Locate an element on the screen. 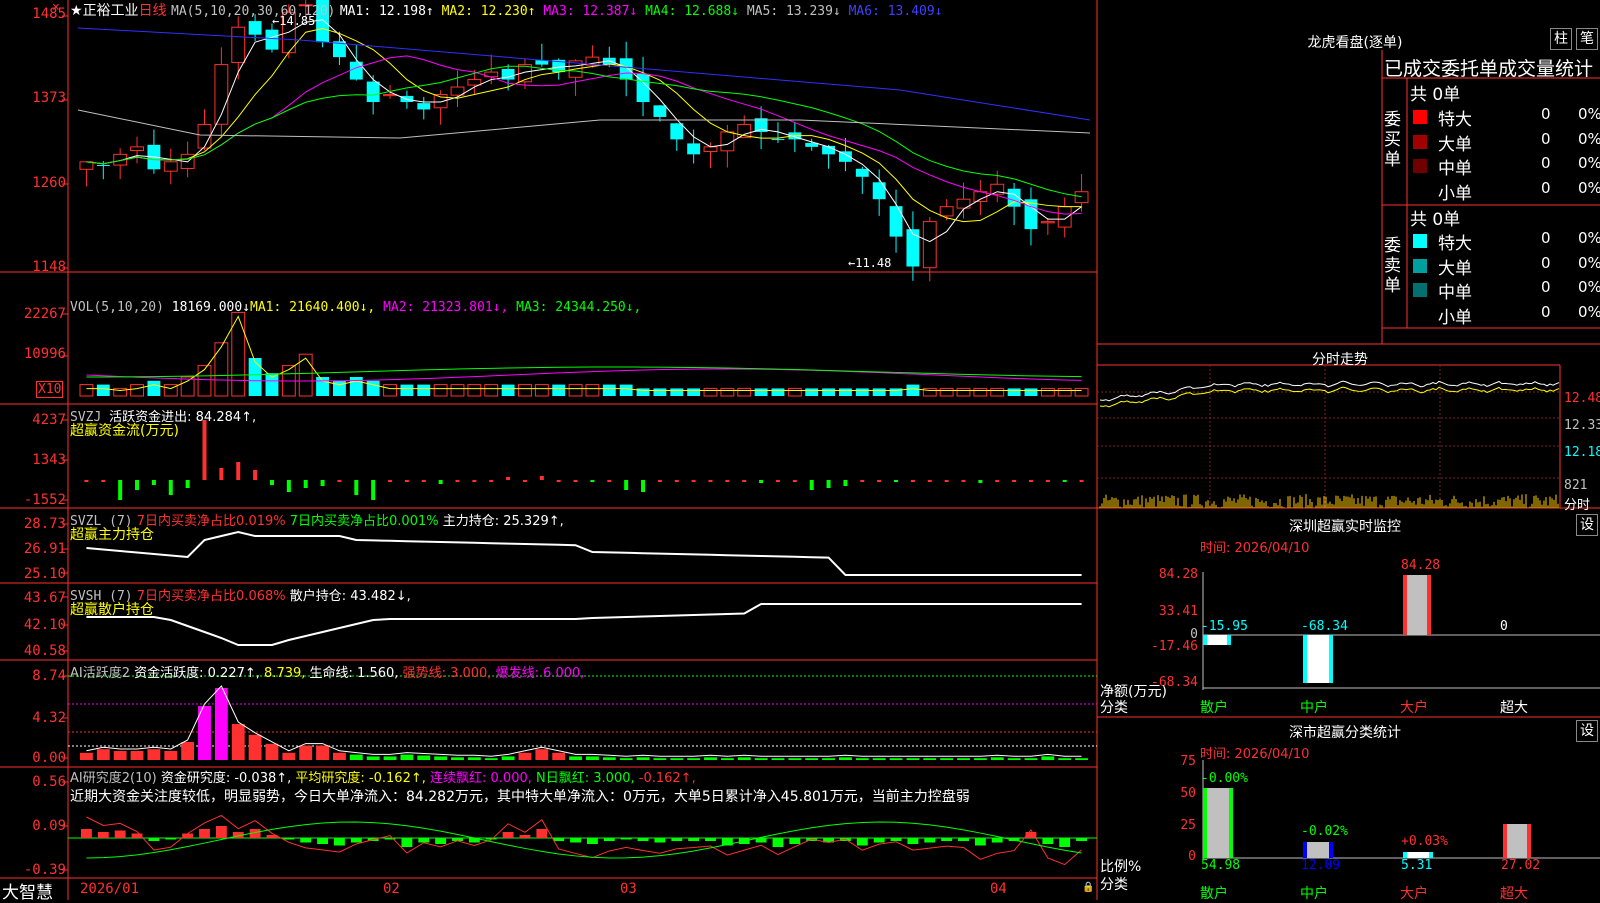 This screenshot has width=1600, height=903. ai1-d: 强势线: 3.000, is located at coordinates (447, 673).